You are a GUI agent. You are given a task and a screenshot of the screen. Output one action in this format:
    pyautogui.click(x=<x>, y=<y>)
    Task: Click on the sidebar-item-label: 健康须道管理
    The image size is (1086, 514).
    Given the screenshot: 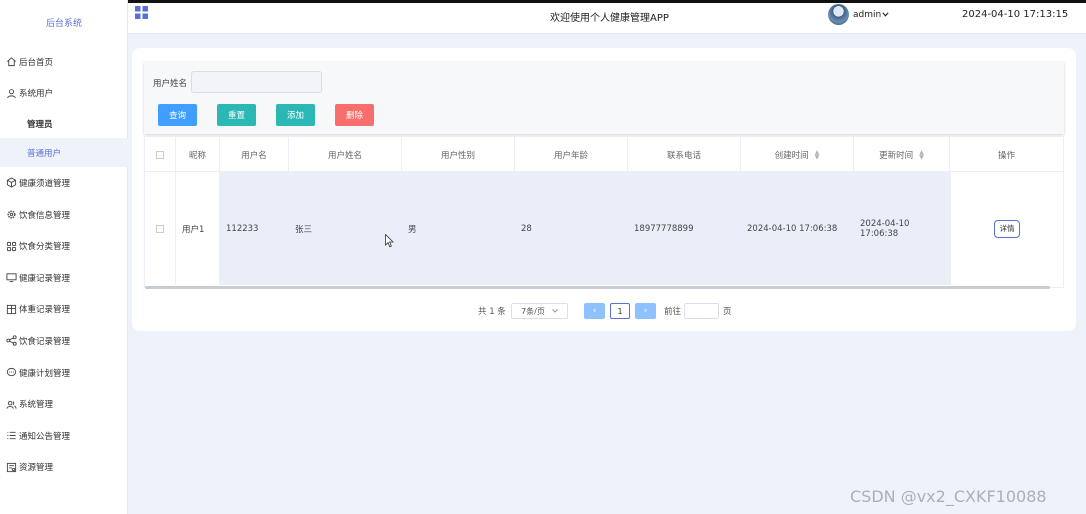 What is the action you would take?
    pyautogui.click(x=45, y=183)
    